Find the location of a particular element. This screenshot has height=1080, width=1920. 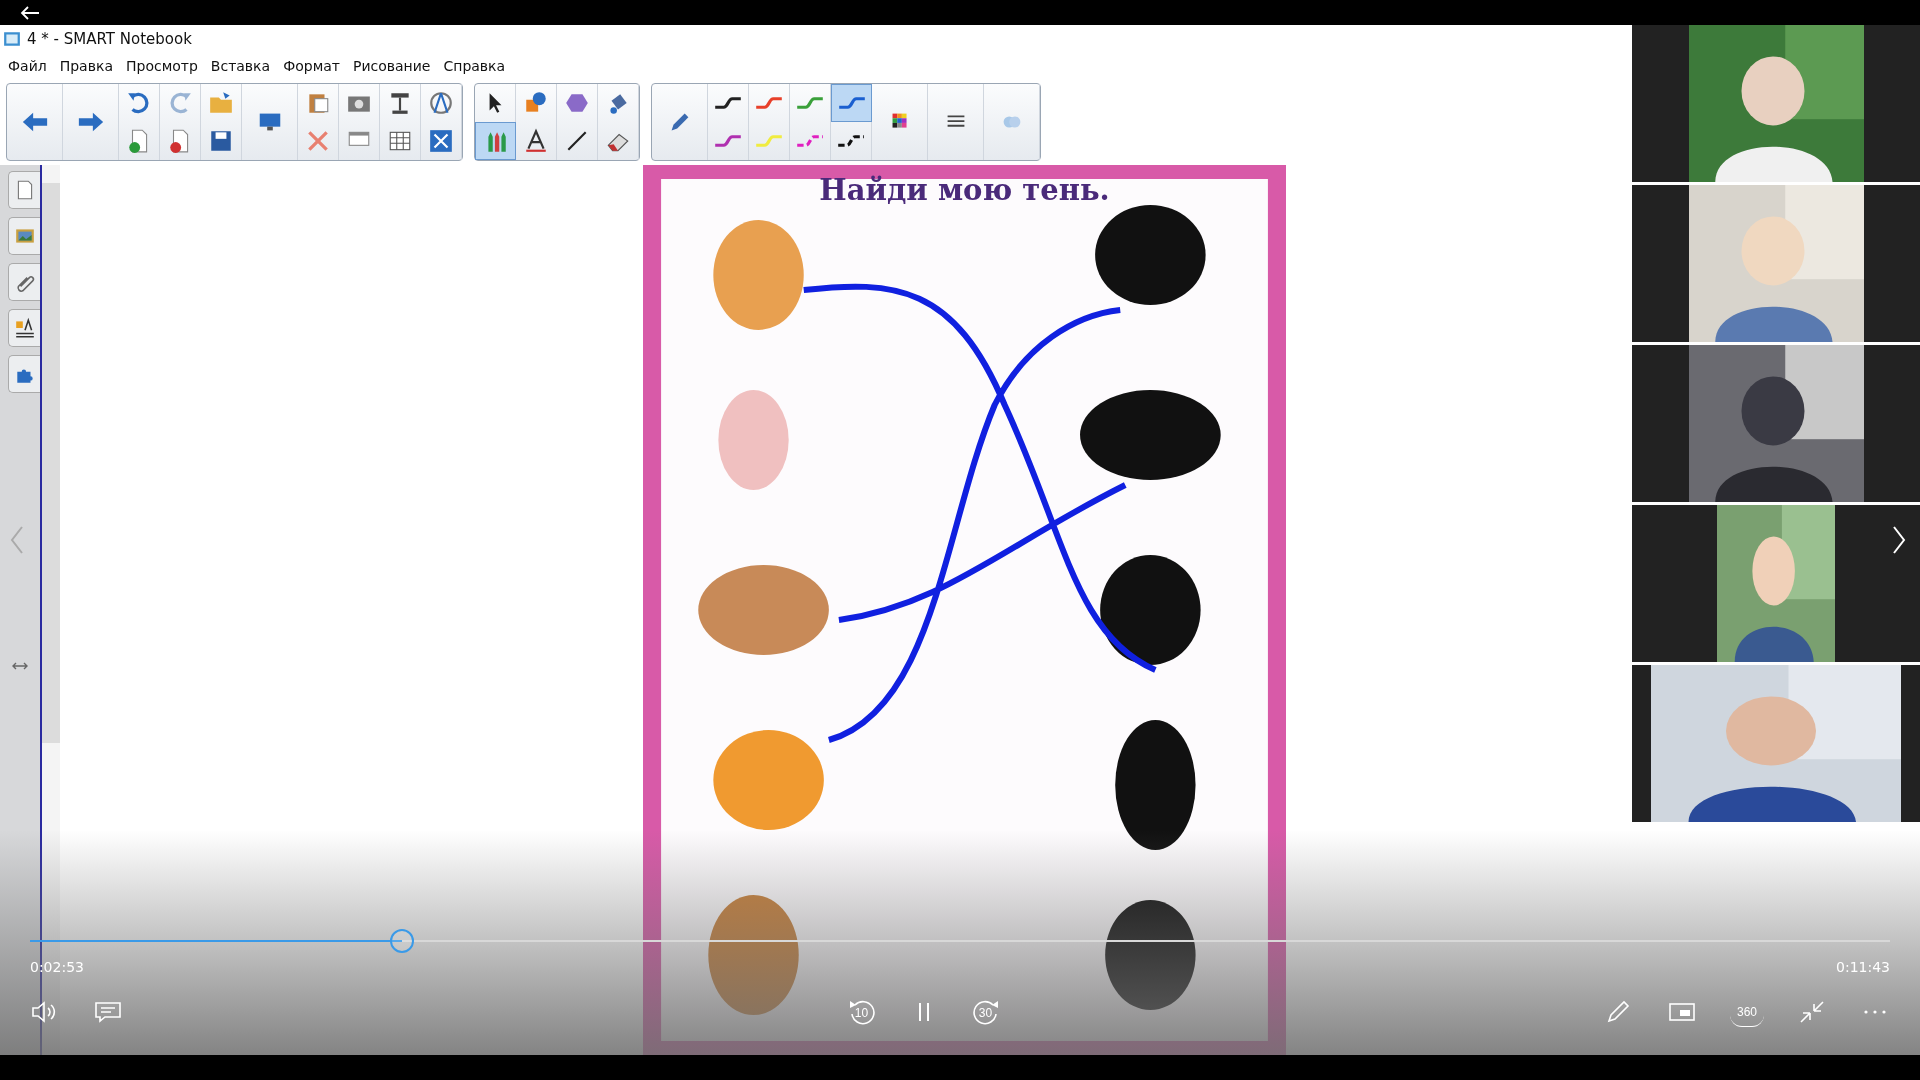

fullscreen-icon is located at coordinates (441, 141).